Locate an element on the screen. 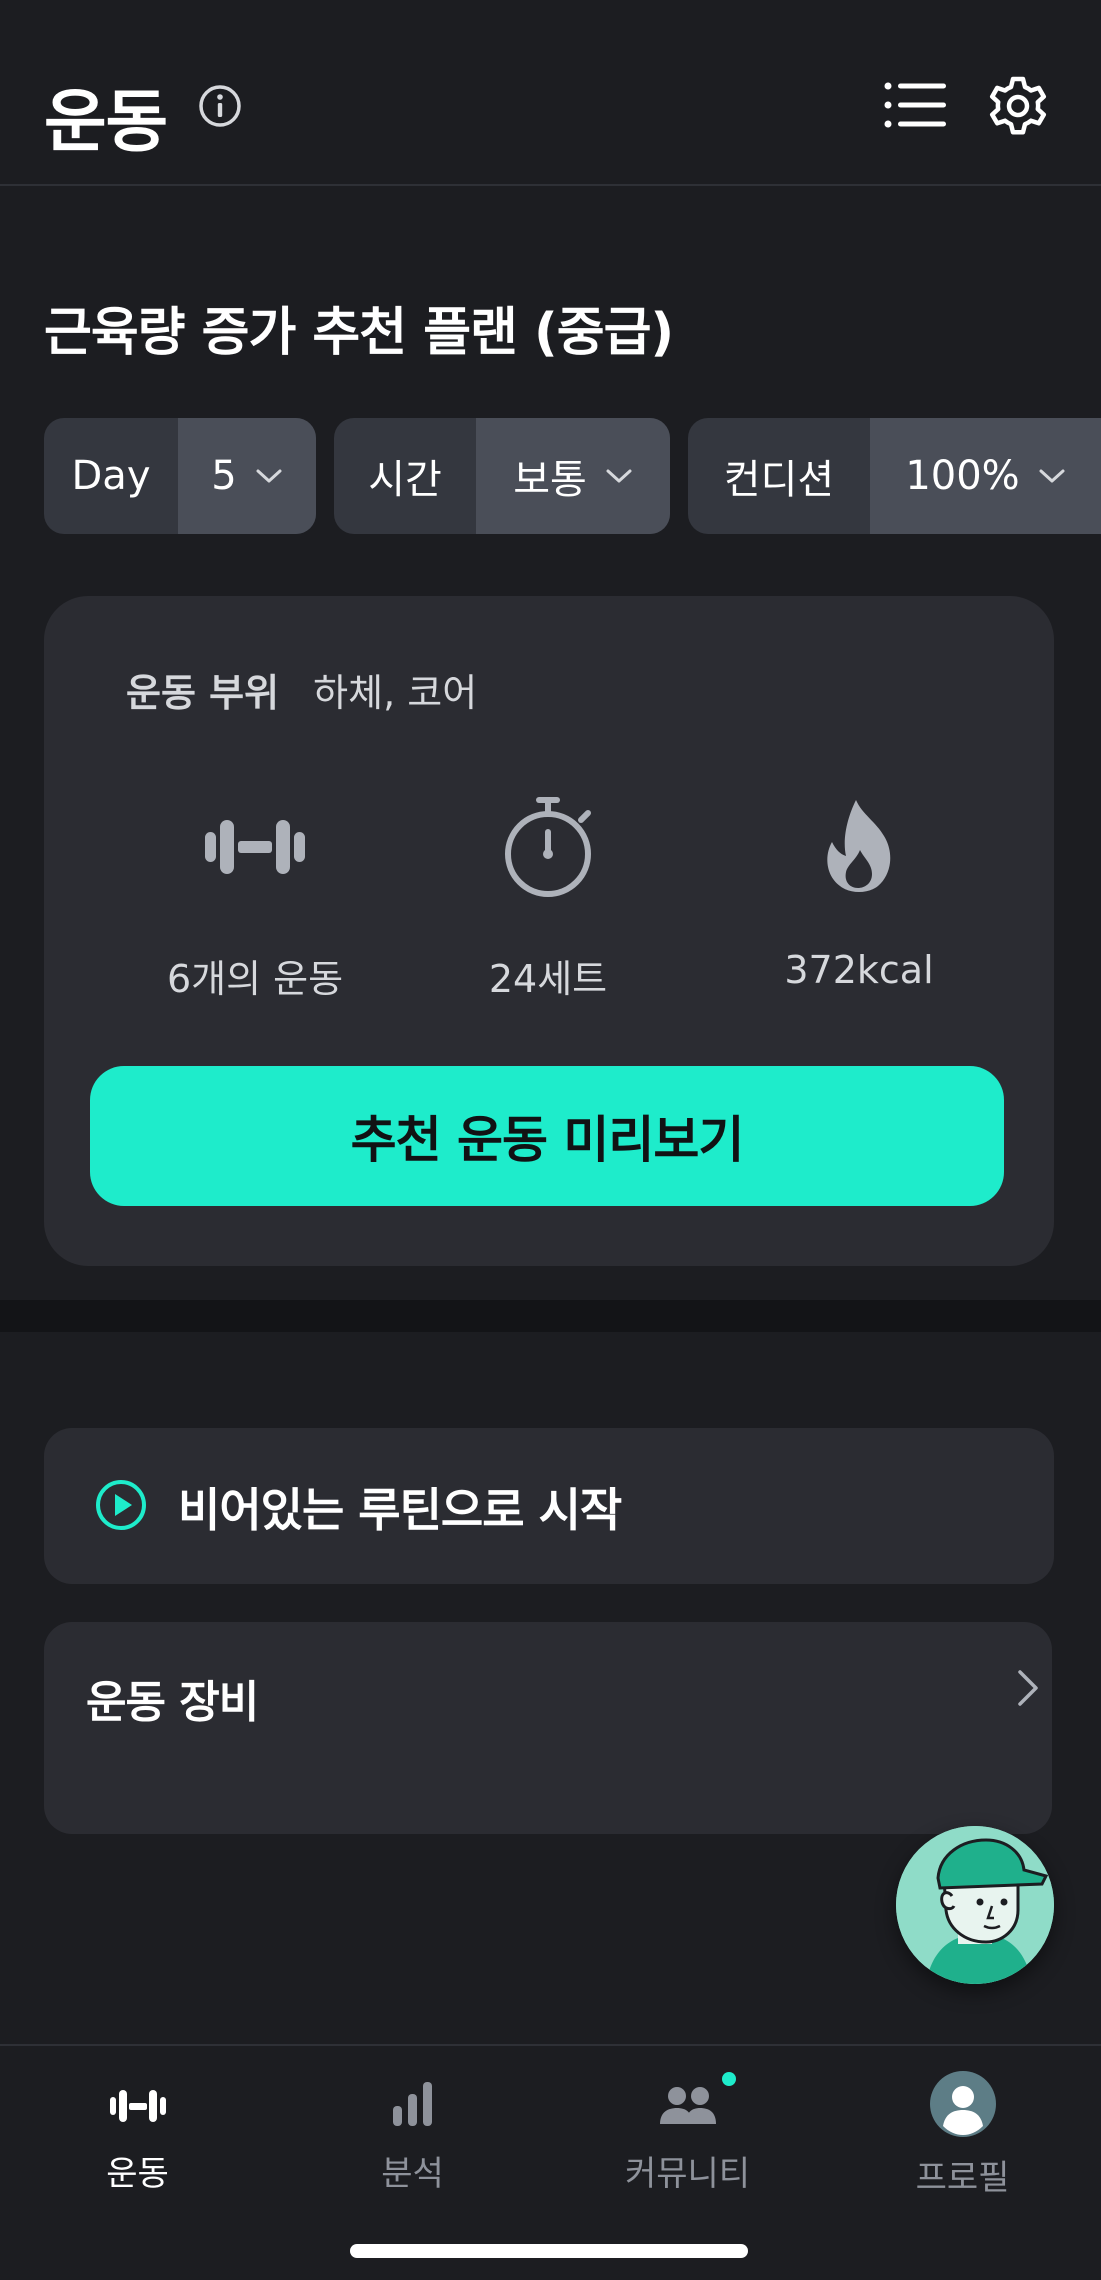 Image resolution: width=1101 pixels, height=2280 pixels. flame-icon is located at coordinates (859, 846).